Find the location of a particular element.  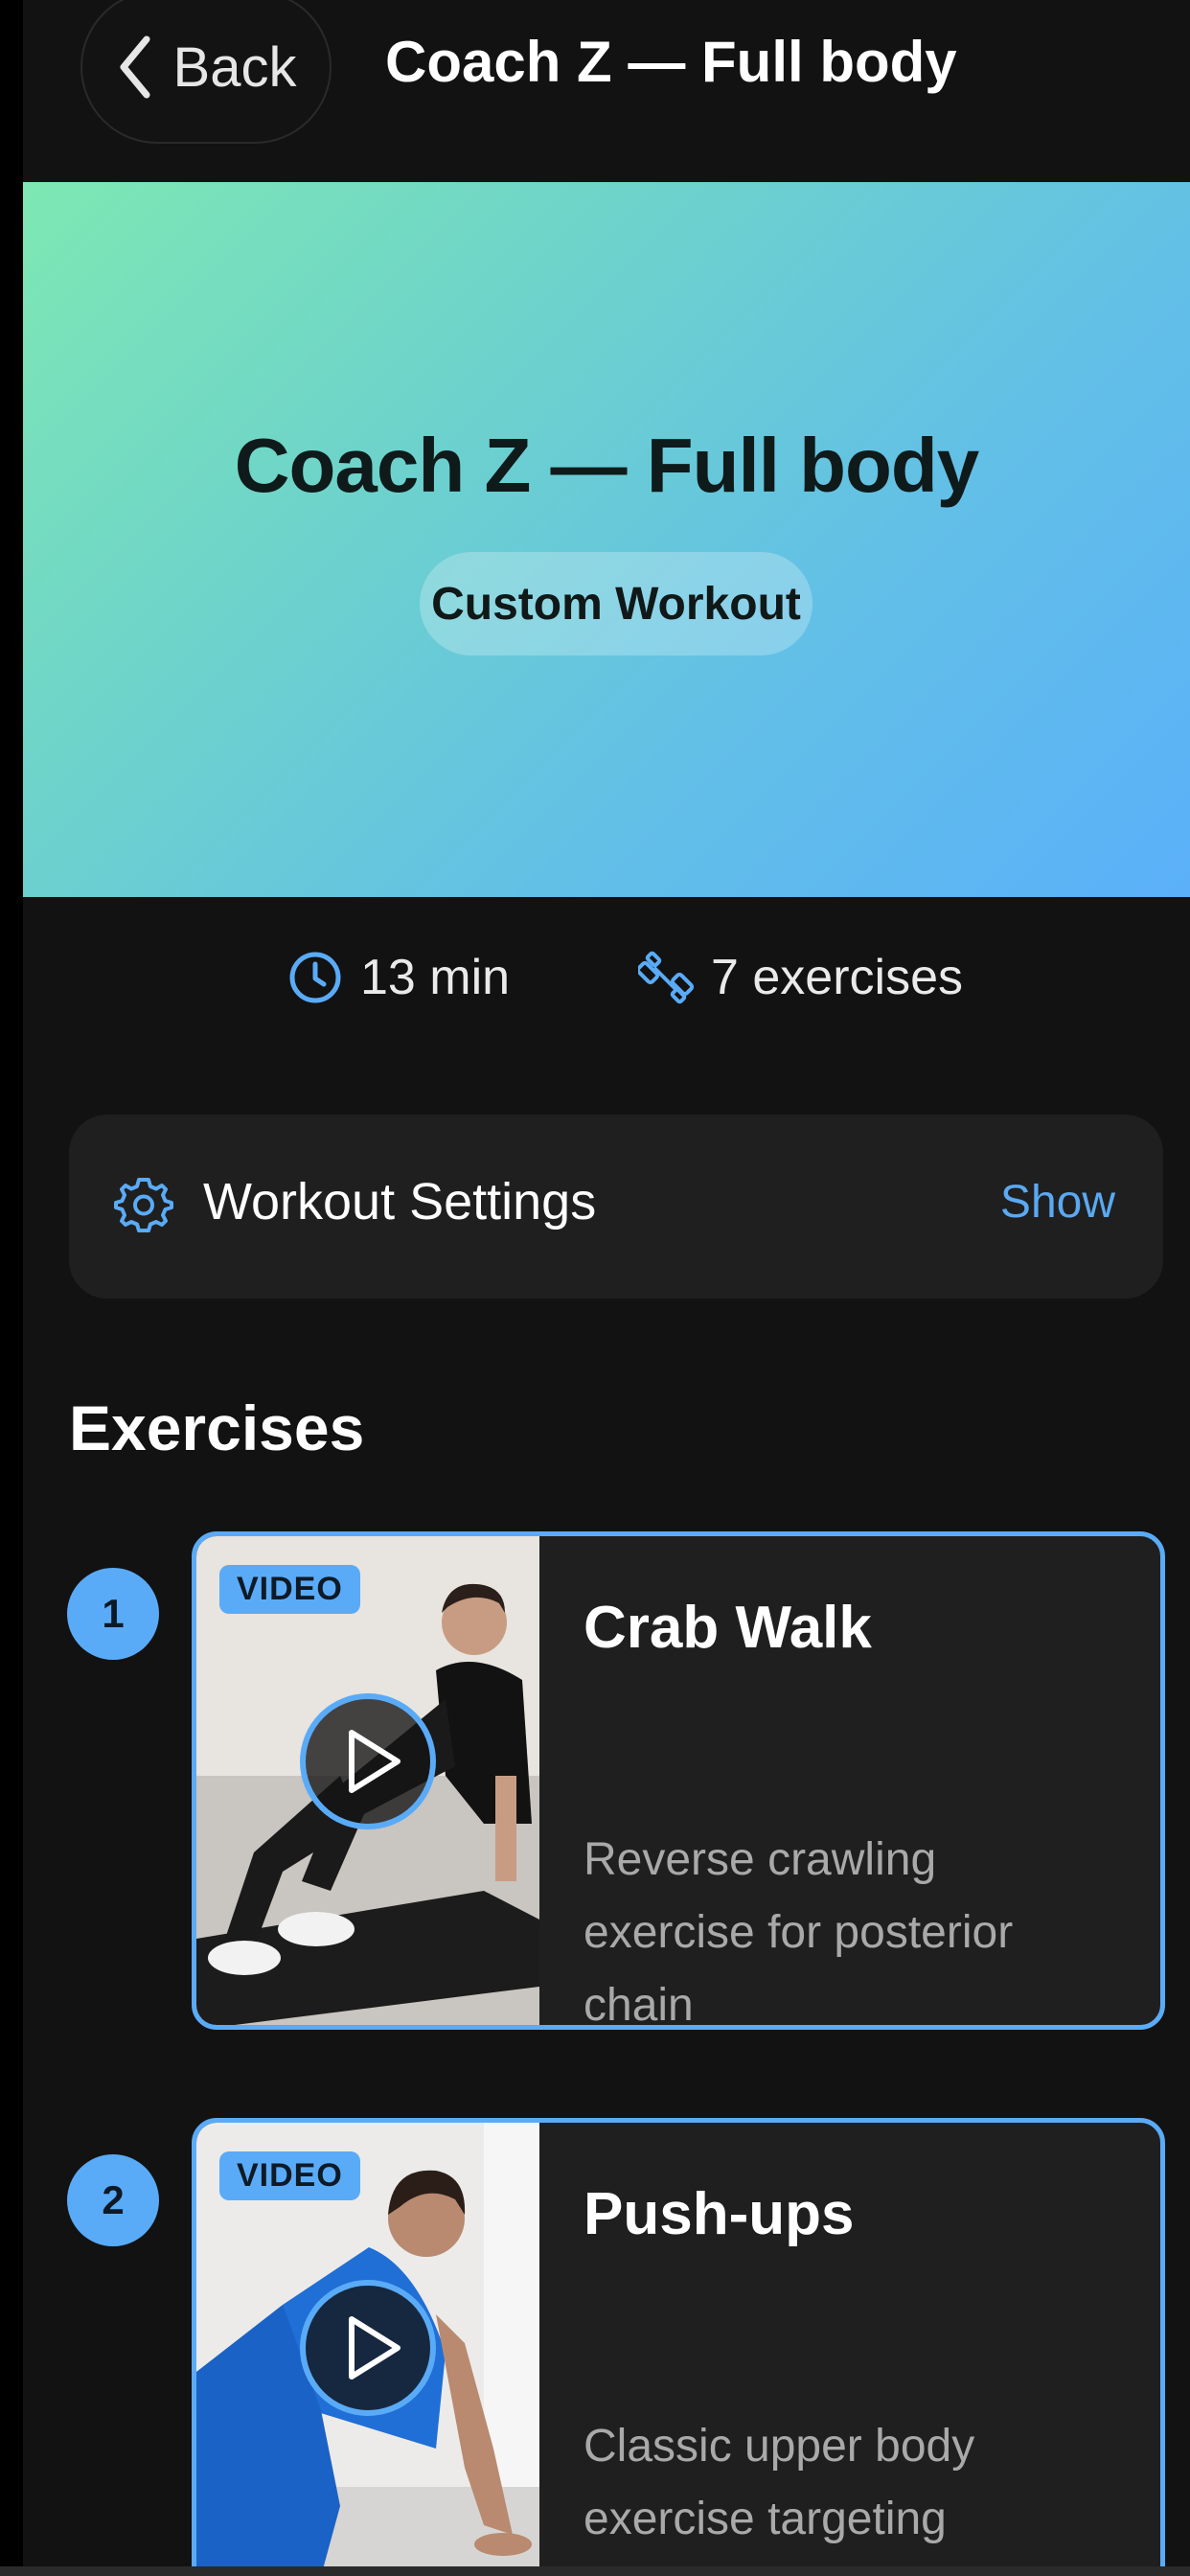

exercise-thumbnail-1: VIDEO is located at coordinates (367, 1780).